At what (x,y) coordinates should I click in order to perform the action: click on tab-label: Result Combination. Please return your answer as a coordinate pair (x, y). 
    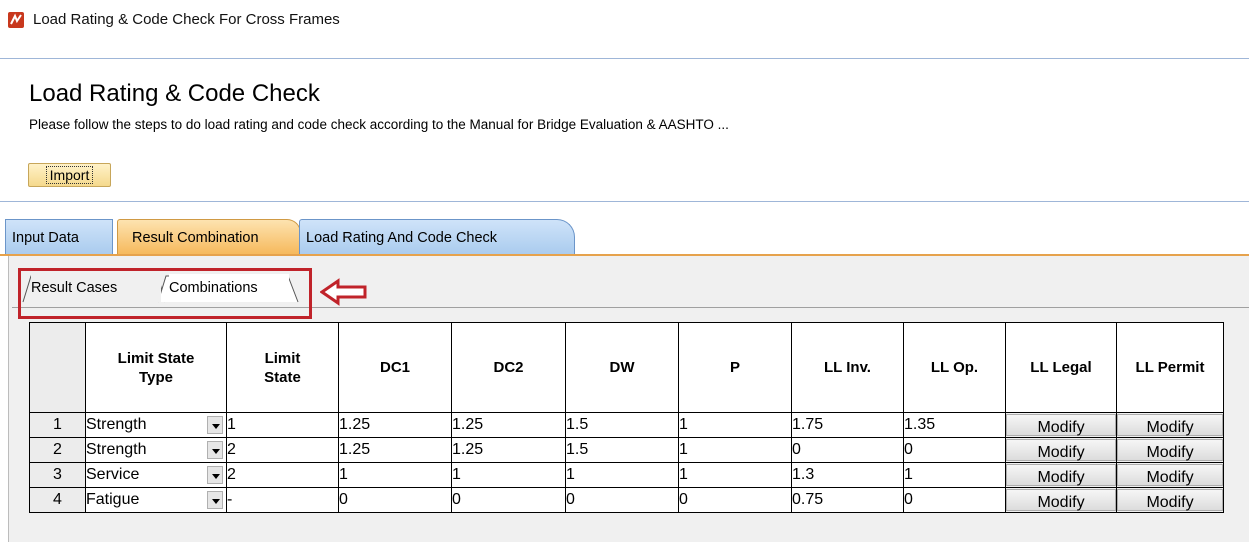
    Looking at the image, I should click on (195, 238).